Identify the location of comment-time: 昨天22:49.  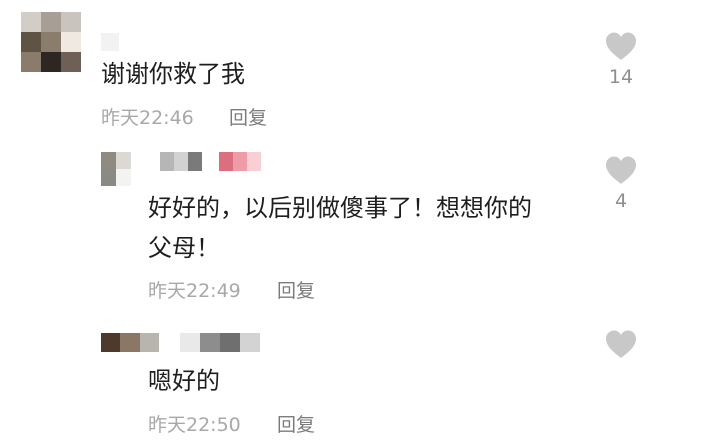
(194, 291).